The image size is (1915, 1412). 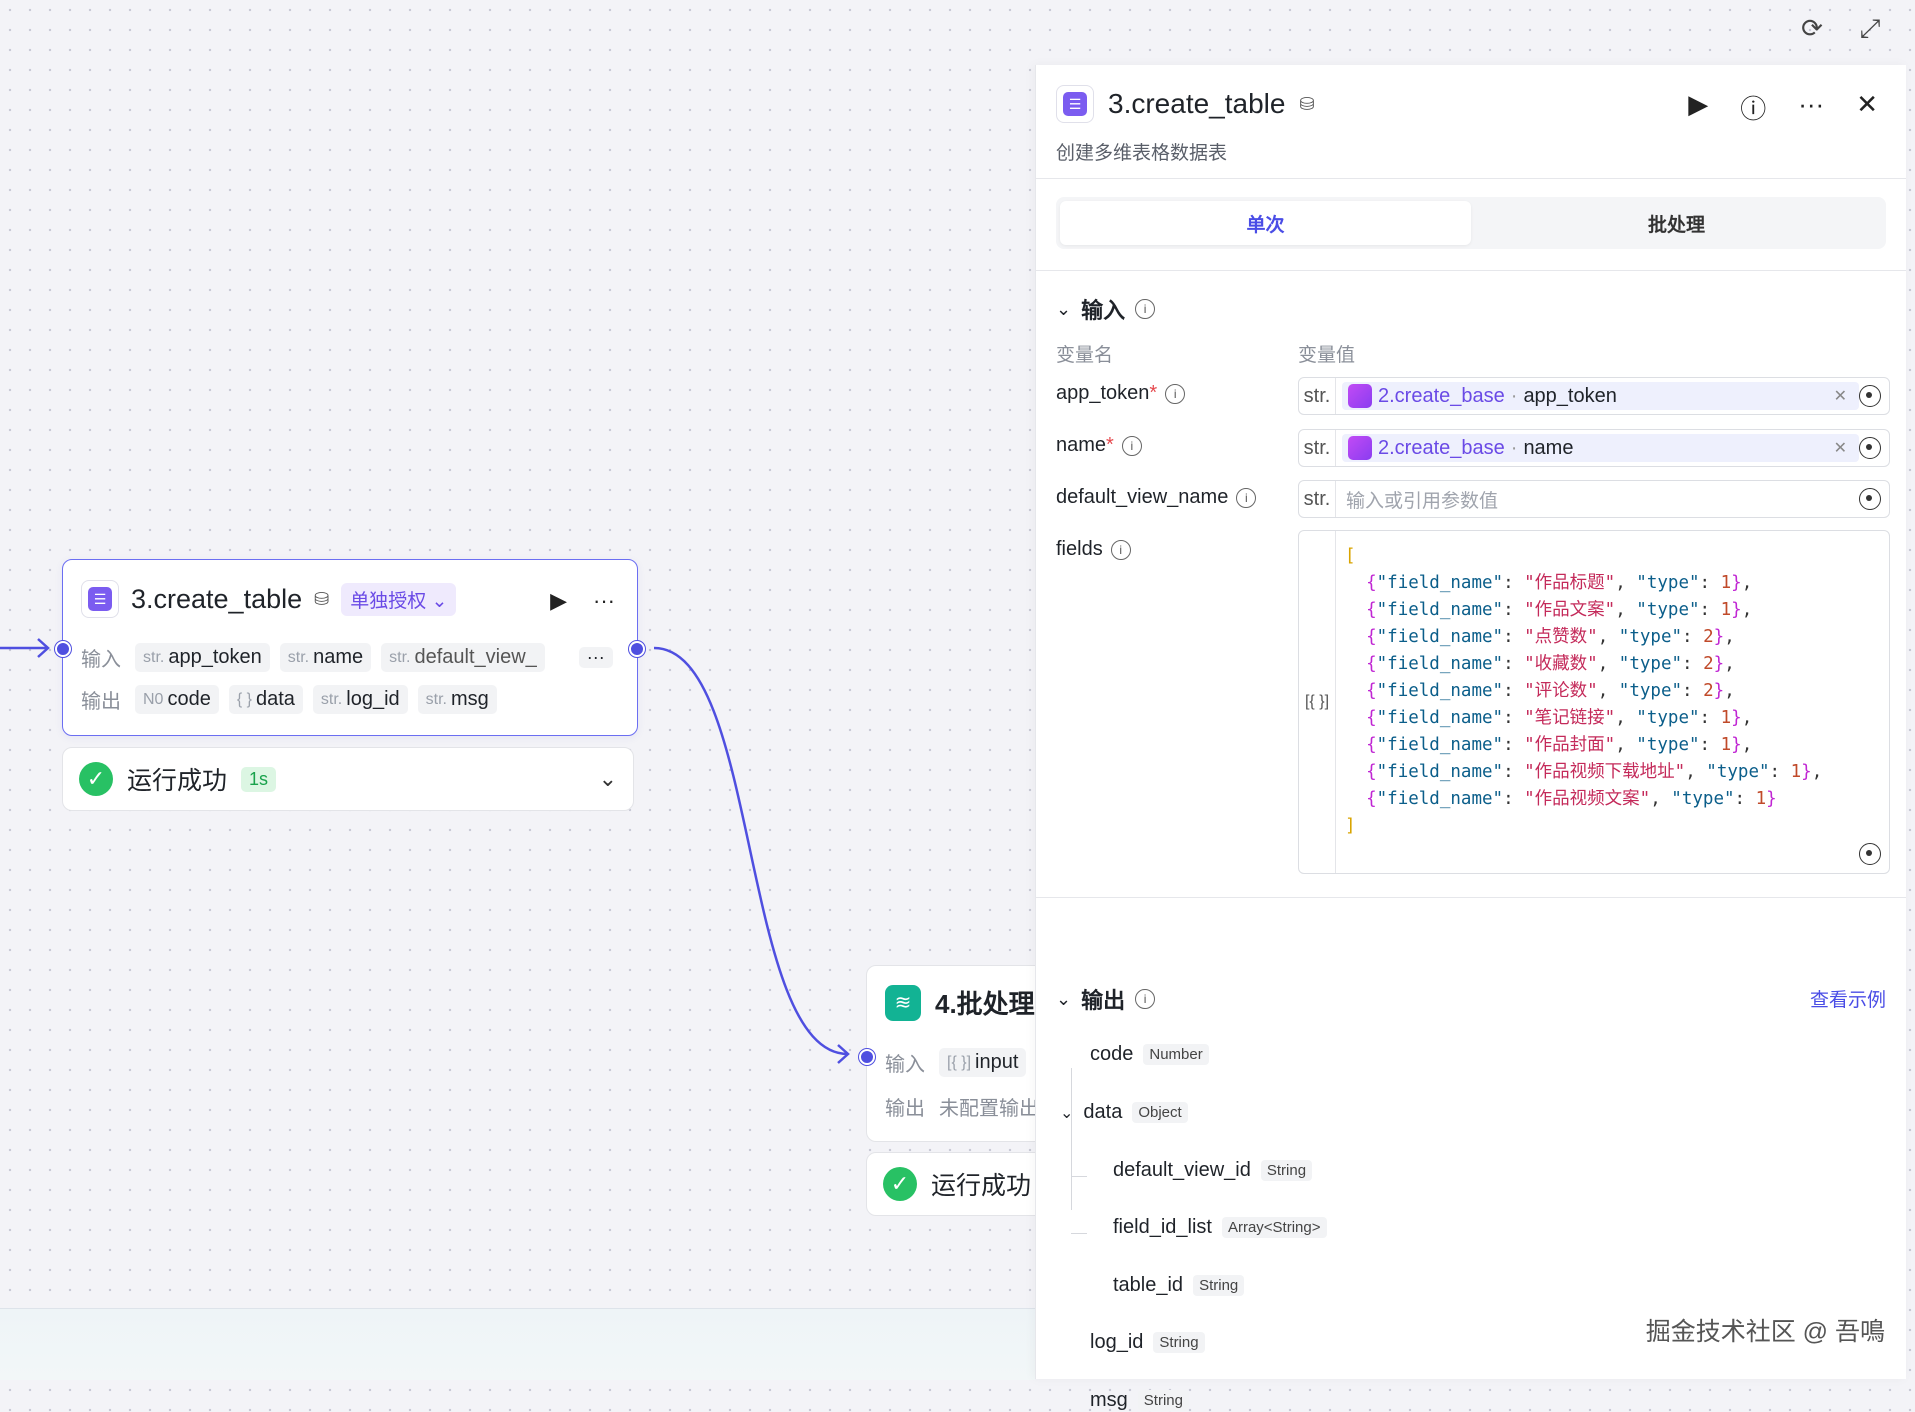 What do you see at coordinates (1149, 1054) in the screenshot?
I see `output-item-code: code Number` at bounding box center [1149, 1054].